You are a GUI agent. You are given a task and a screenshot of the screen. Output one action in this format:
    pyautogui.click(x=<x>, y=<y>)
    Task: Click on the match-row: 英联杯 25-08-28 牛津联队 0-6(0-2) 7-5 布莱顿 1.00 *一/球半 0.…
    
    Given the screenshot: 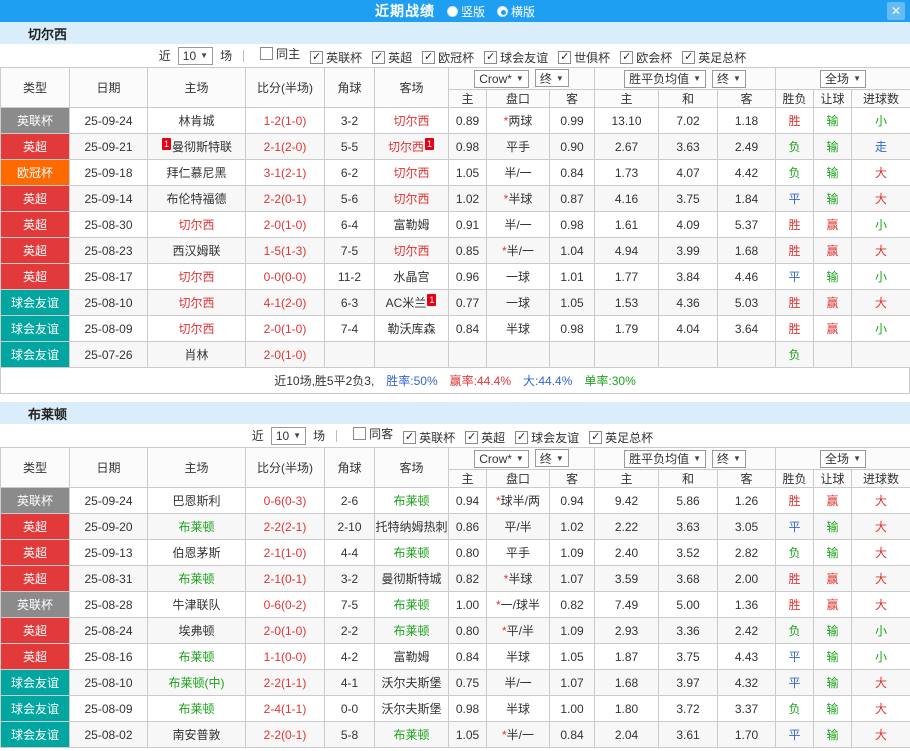 What is the action you would take?
    pyautogui.click(x=455, y=604)
    